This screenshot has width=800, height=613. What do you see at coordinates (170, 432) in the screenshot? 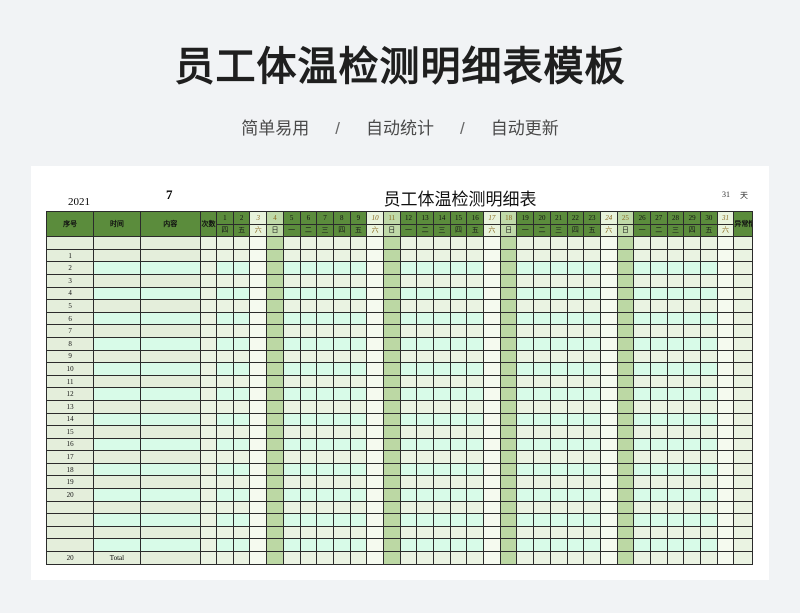
I see `content-cell` at bounding box center [170, 432].